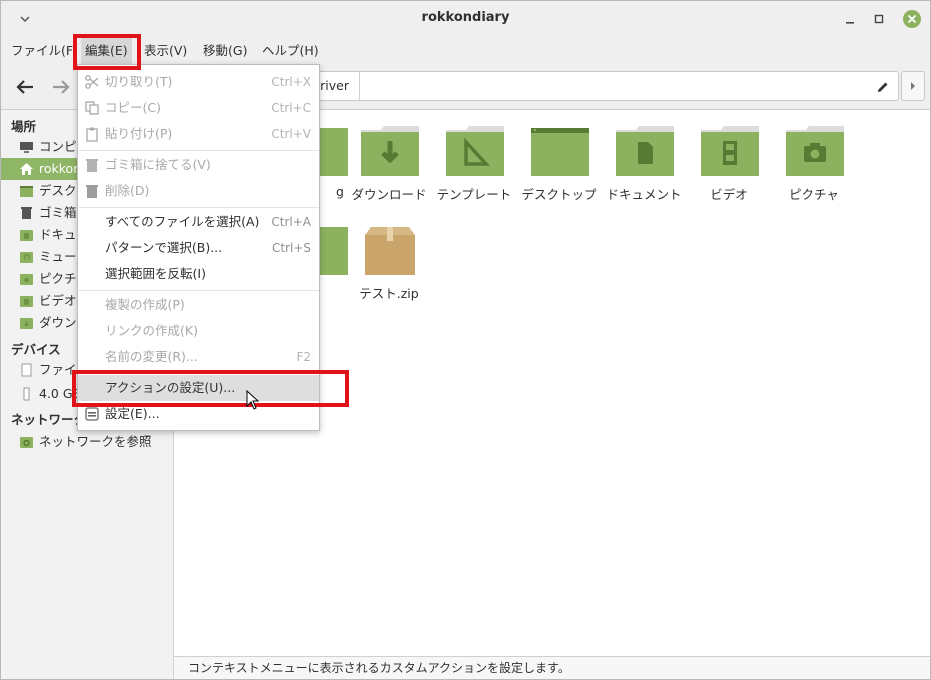 The height and width of the screenshot is (680, 931). I want to click on minimize-icon, so click(850, 19).